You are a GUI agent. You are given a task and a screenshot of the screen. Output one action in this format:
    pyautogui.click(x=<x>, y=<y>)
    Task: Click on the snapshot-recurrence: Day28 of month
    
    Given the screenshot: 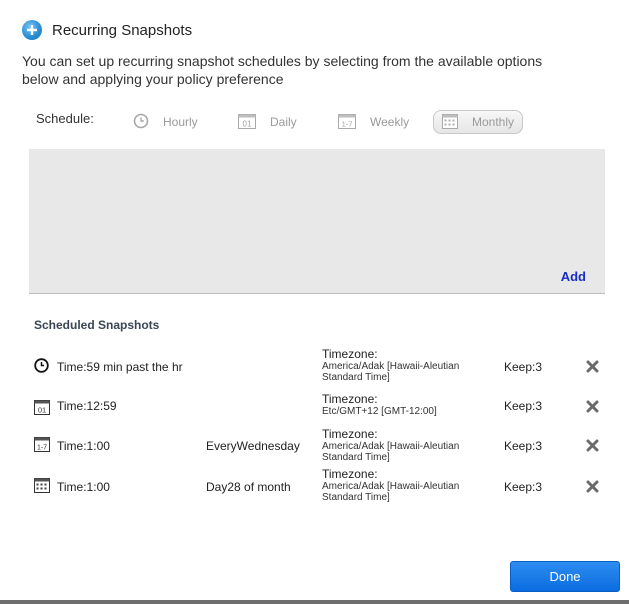 What is the action you would take?
    pyautogui.click(x=248, y=487)
    